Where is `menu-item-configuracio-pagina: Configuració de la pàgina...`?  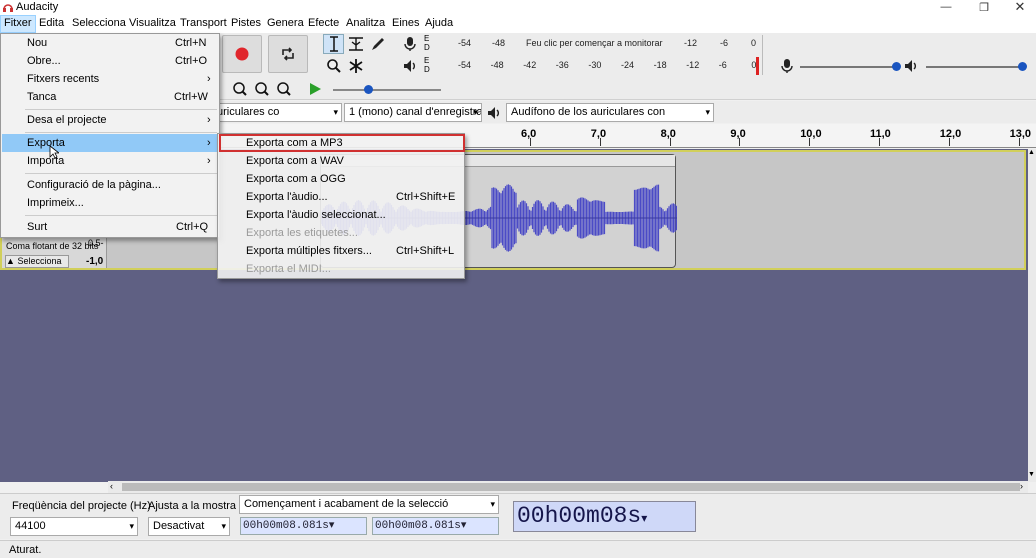 menu-item-configuracio-pagina: Configuració de la pàgina... is located at coordinates (111, 185).